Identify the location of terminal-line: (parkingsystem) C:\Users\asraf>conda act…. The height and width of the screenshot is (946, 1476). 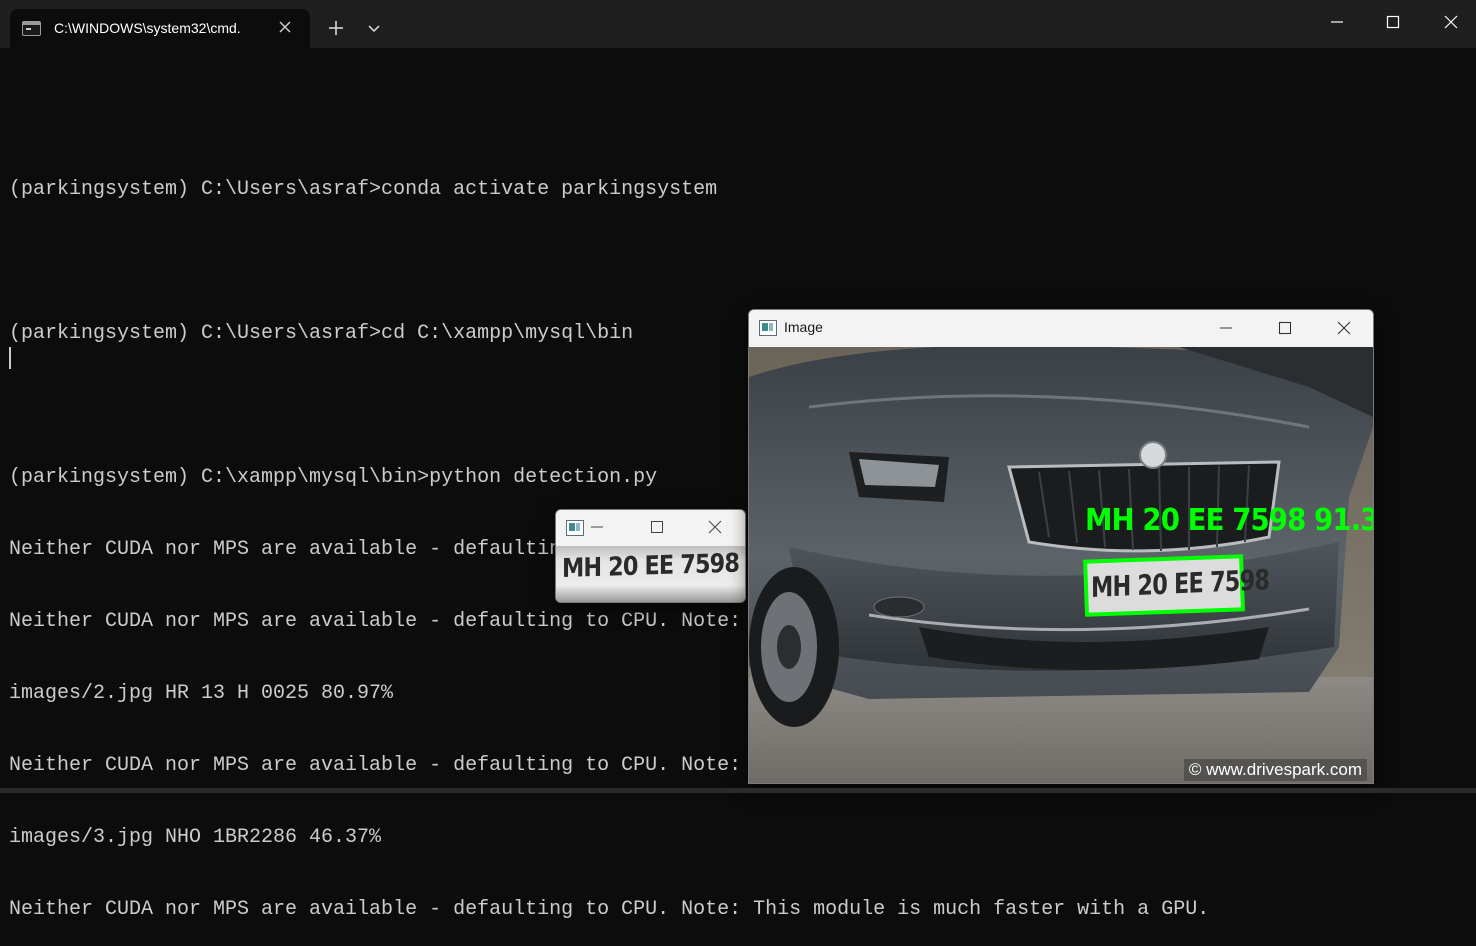
(363, 189).